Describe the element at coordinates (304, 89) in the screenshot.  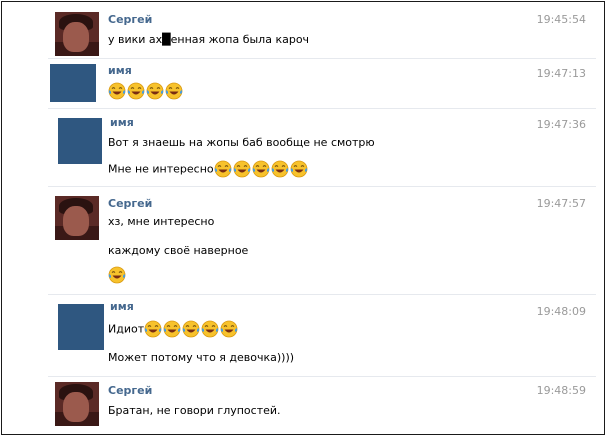
I see `message: имя 19:47:13` at that location.